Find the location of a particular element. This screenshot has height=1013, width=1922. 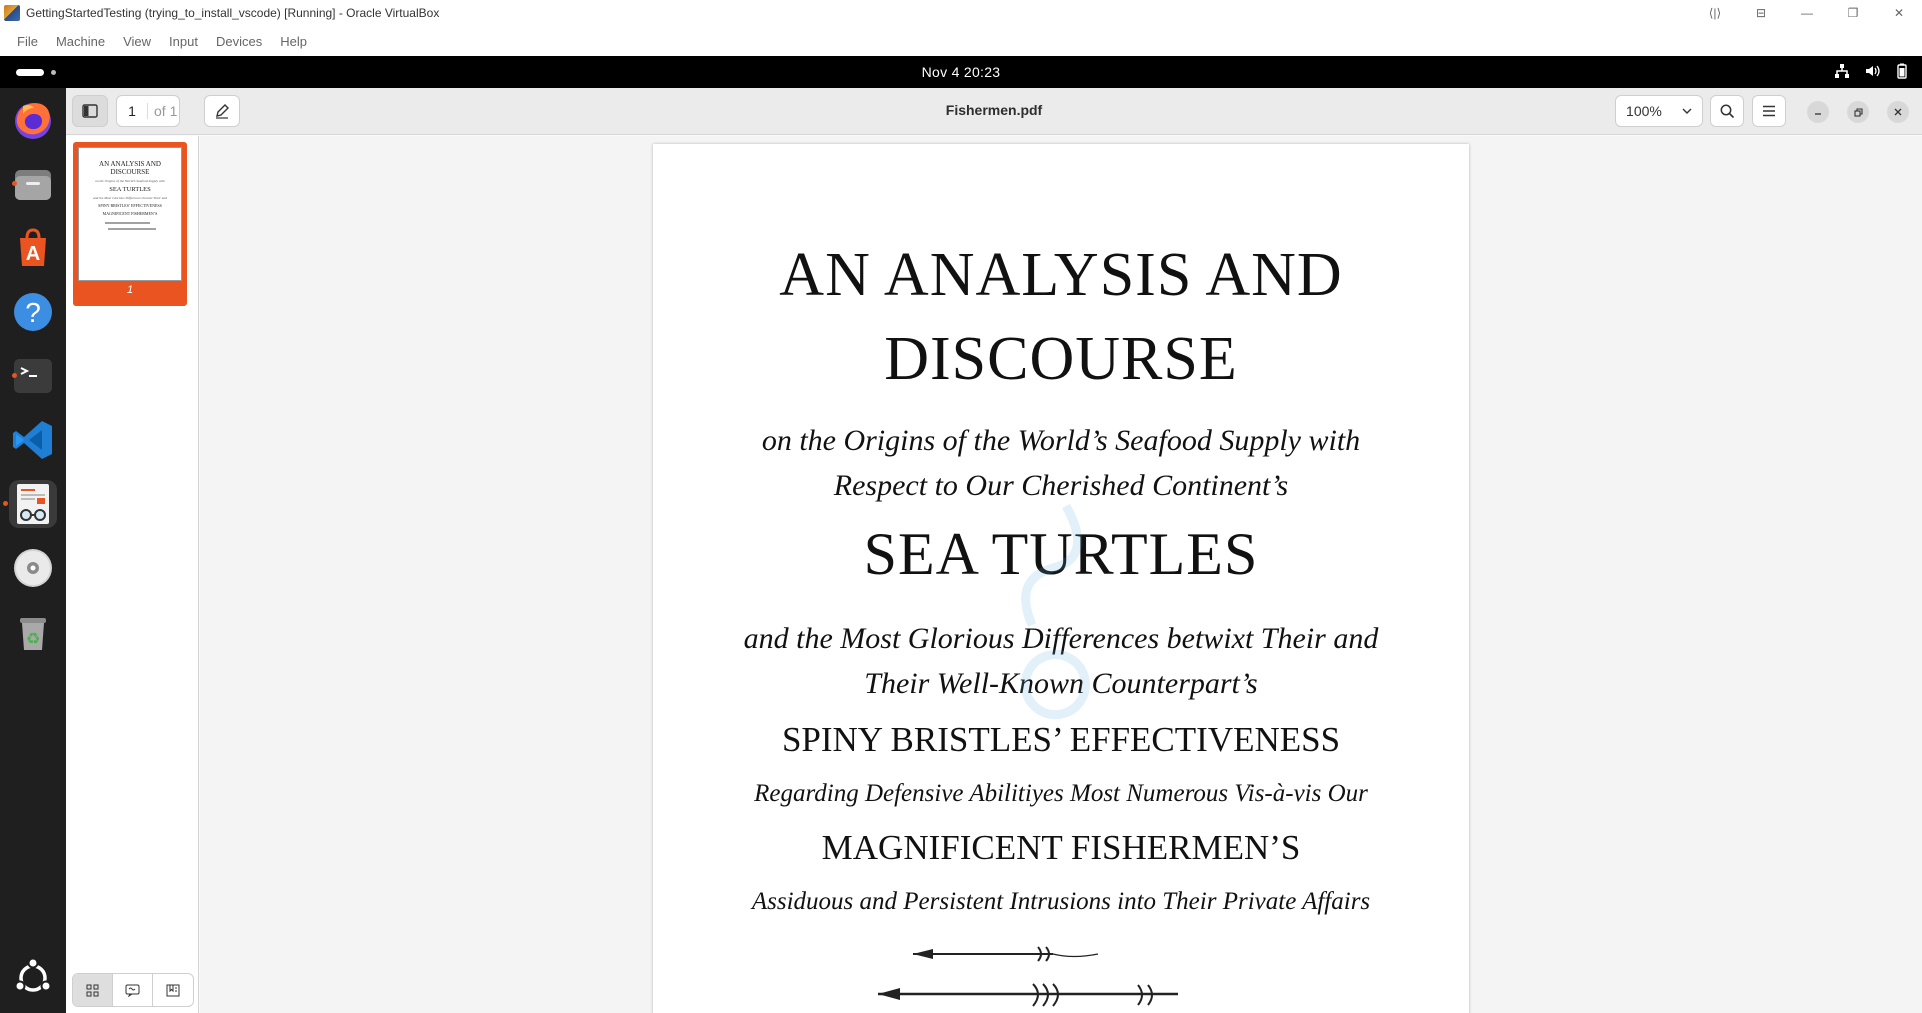

volume-icon is located at coordinates (1872, 71).